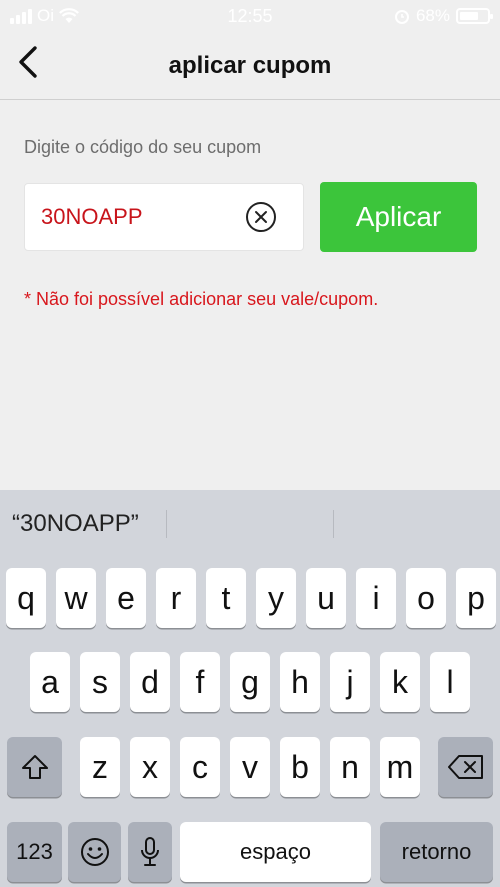  What do you see at coordinates (250, 682) in the screenshot?
I see `key-g: g` at bounding box center [250, 682].